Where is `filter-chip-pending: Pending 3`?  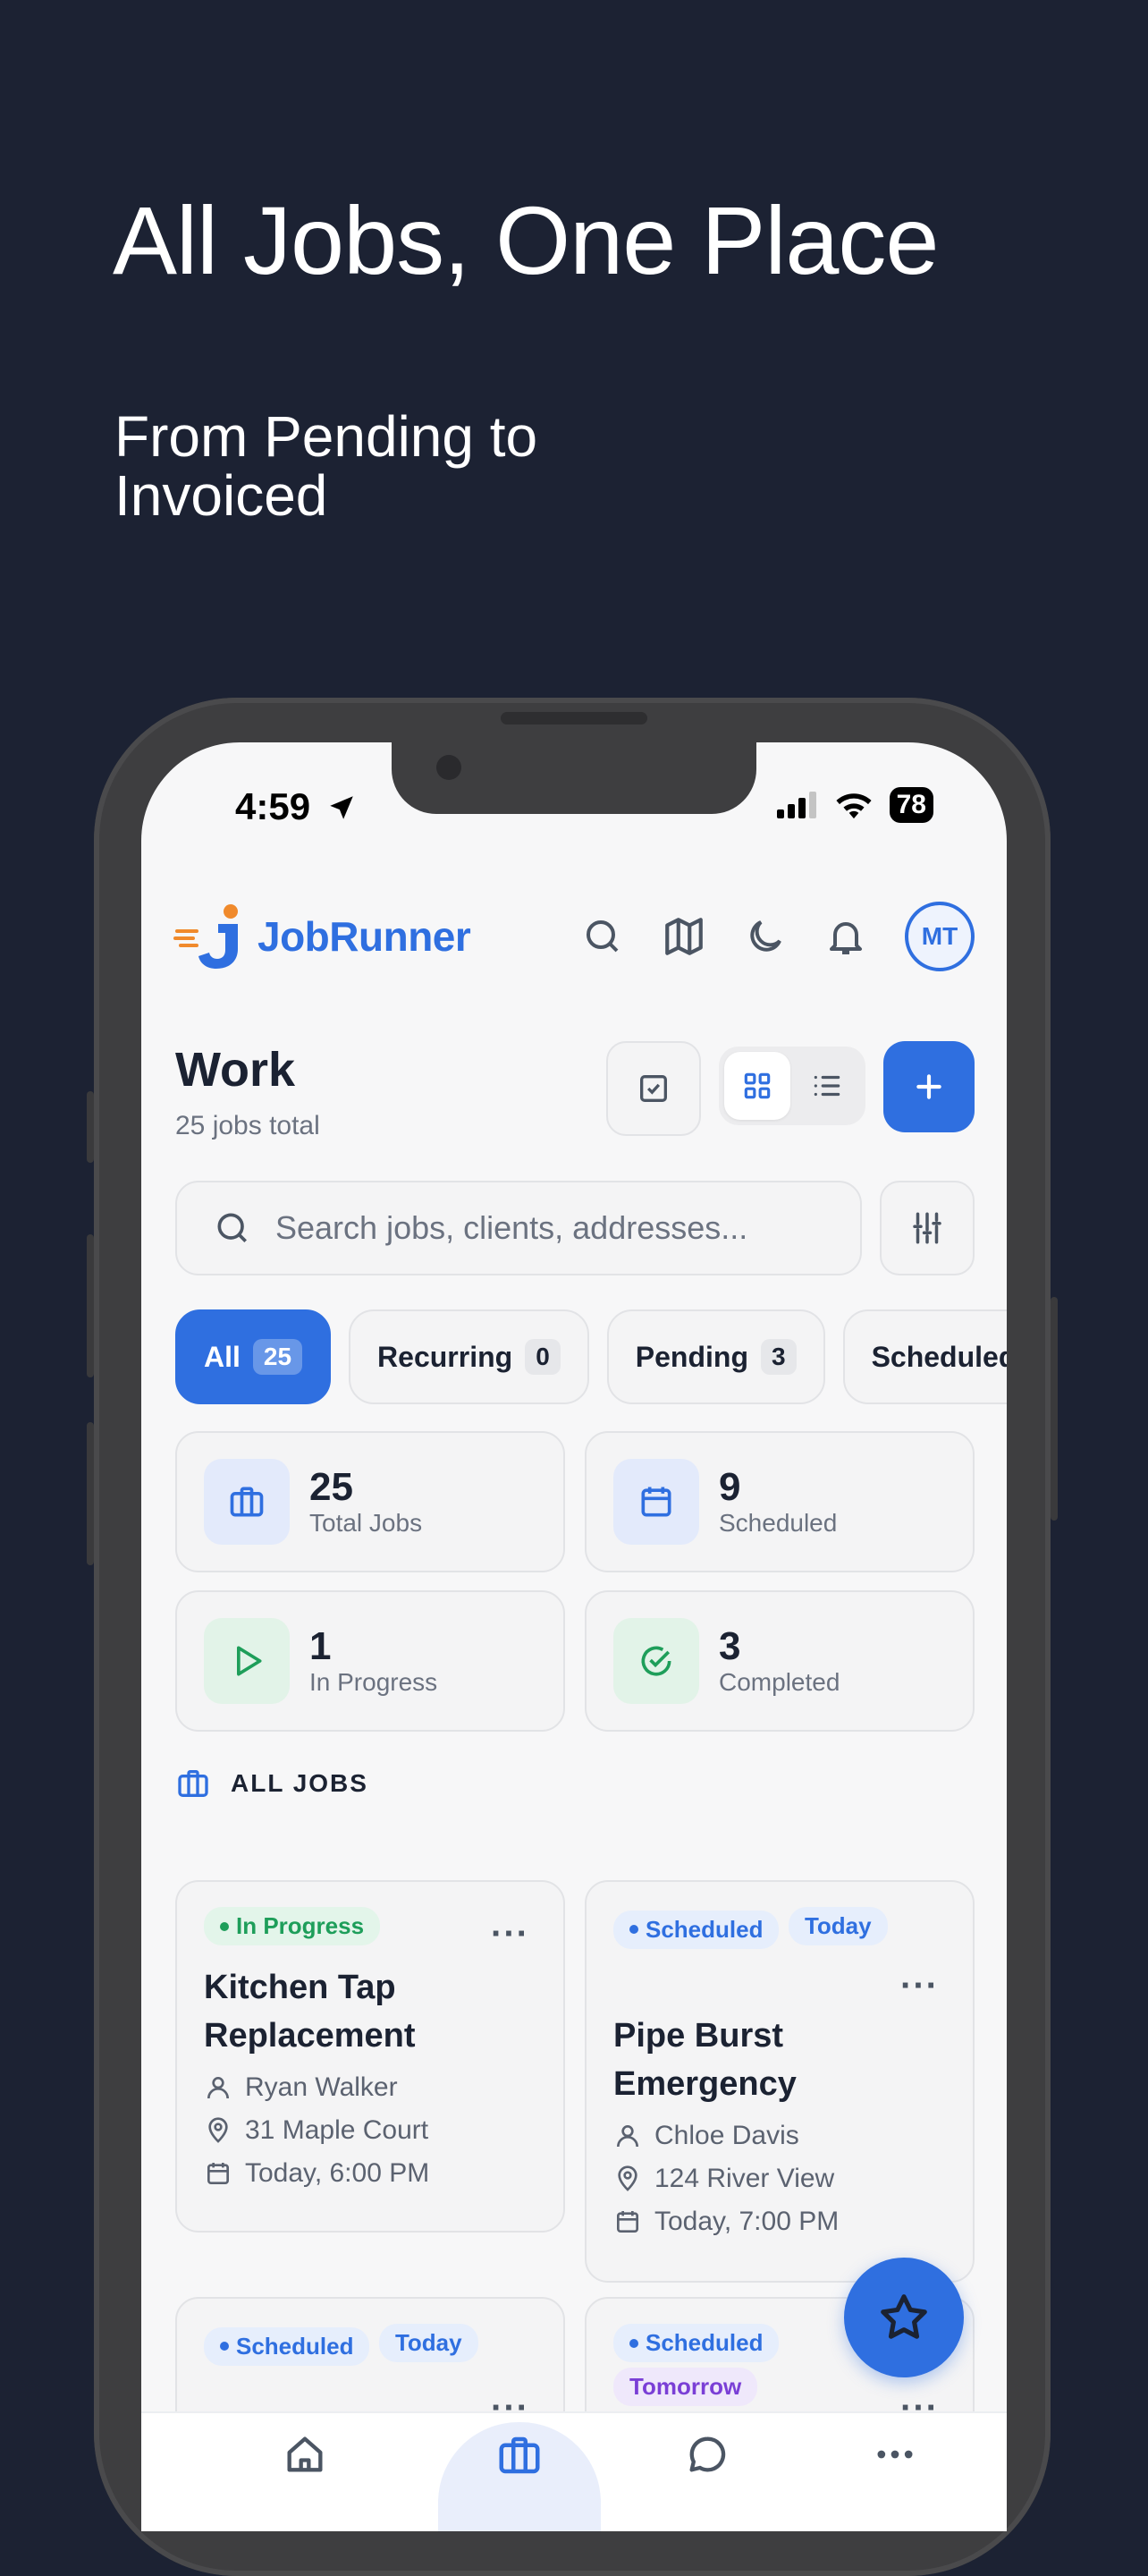
filter-chip-pending: Pending 3 is located at coordinates (715, 1356).